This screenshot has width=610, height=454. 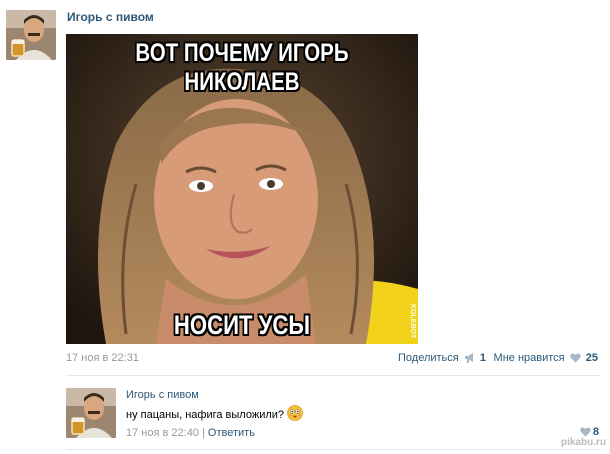 I want to click on site-watermark: pikabu.ru, so click(x=583, y=442).